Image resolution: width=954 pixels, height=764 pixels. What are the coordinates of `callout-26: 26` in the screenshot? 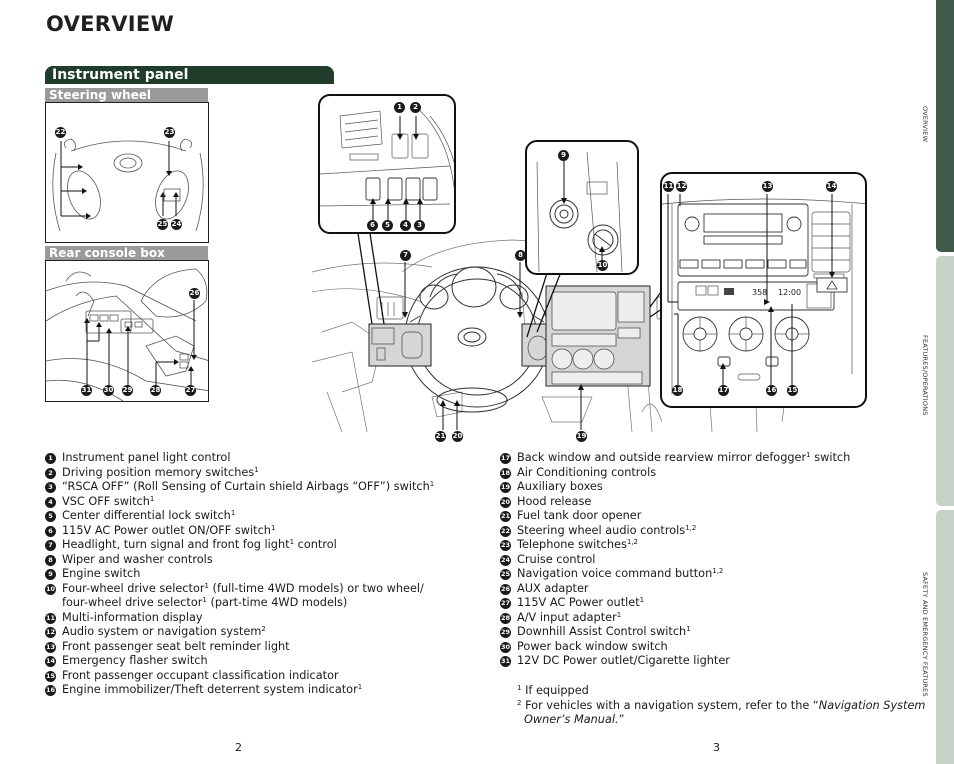 It's located at (194, 293).